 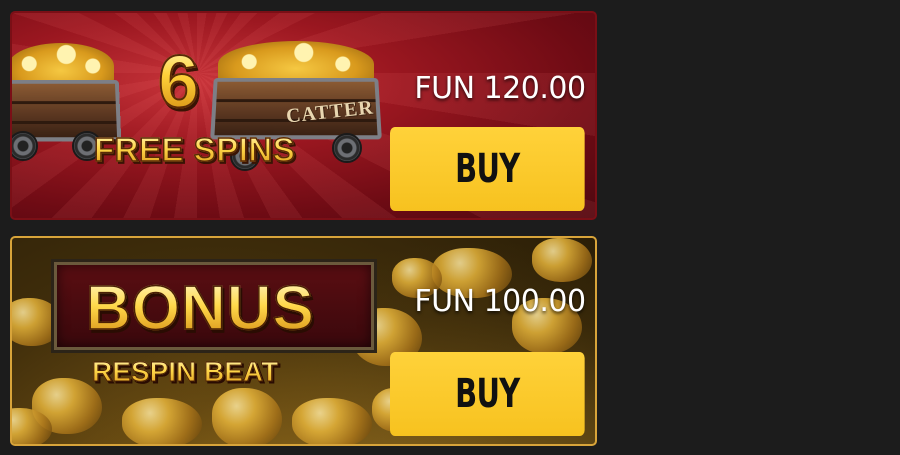 I want to click on free-spins-count: 6, so click(x=178, y=81).